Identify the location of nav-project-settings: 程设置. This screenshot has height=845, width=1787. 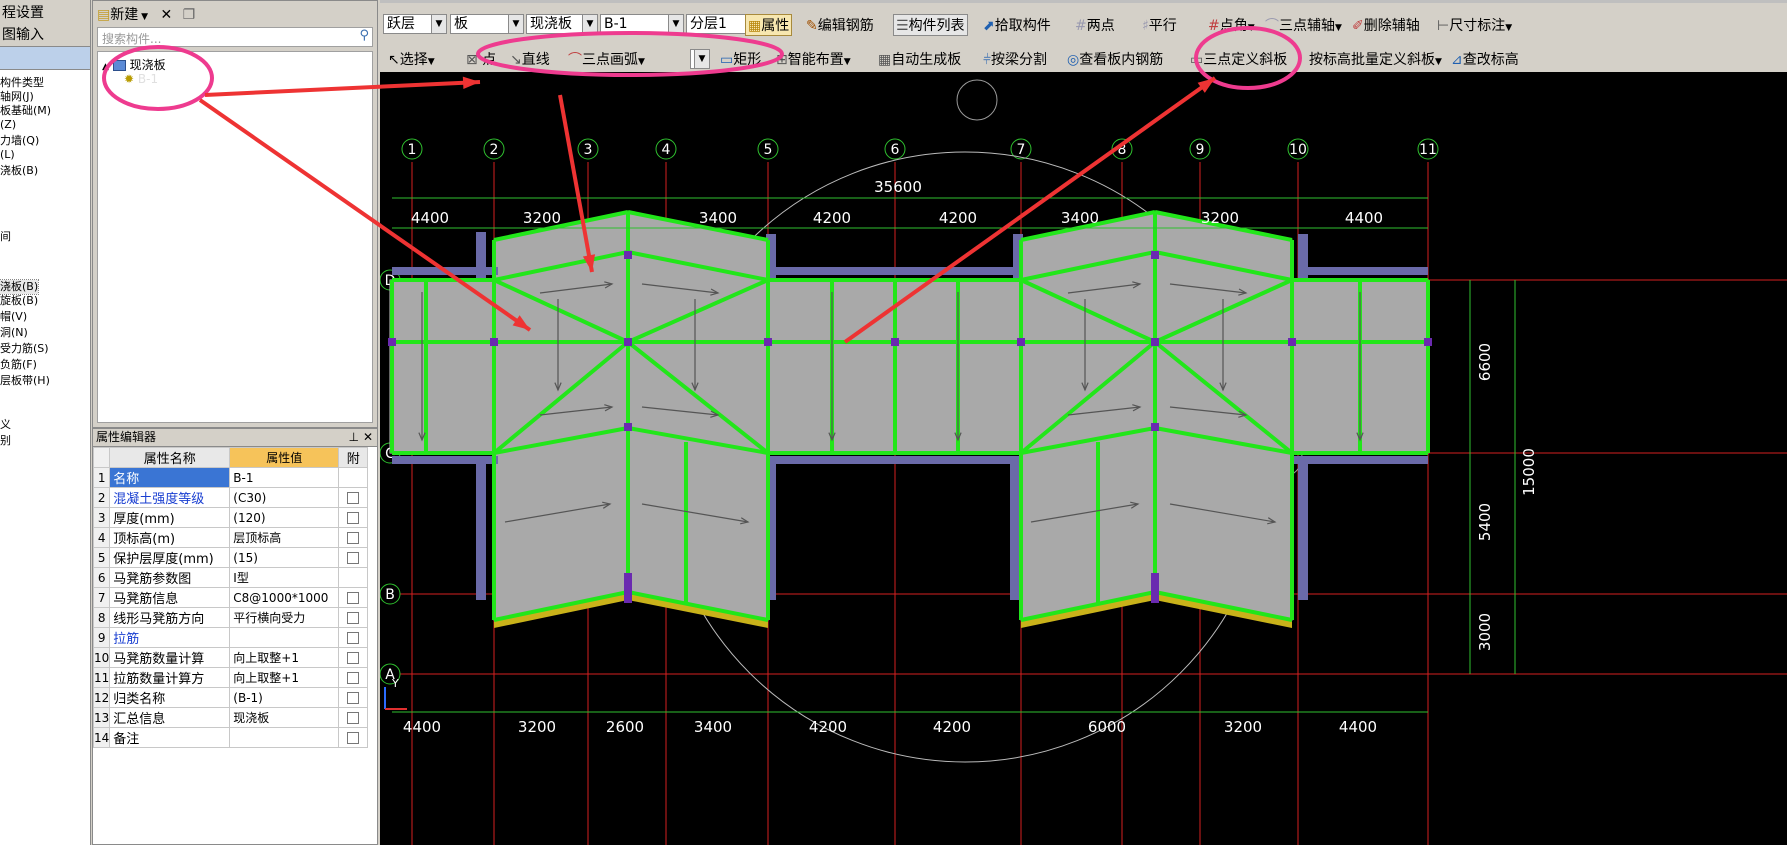
(45, 11).